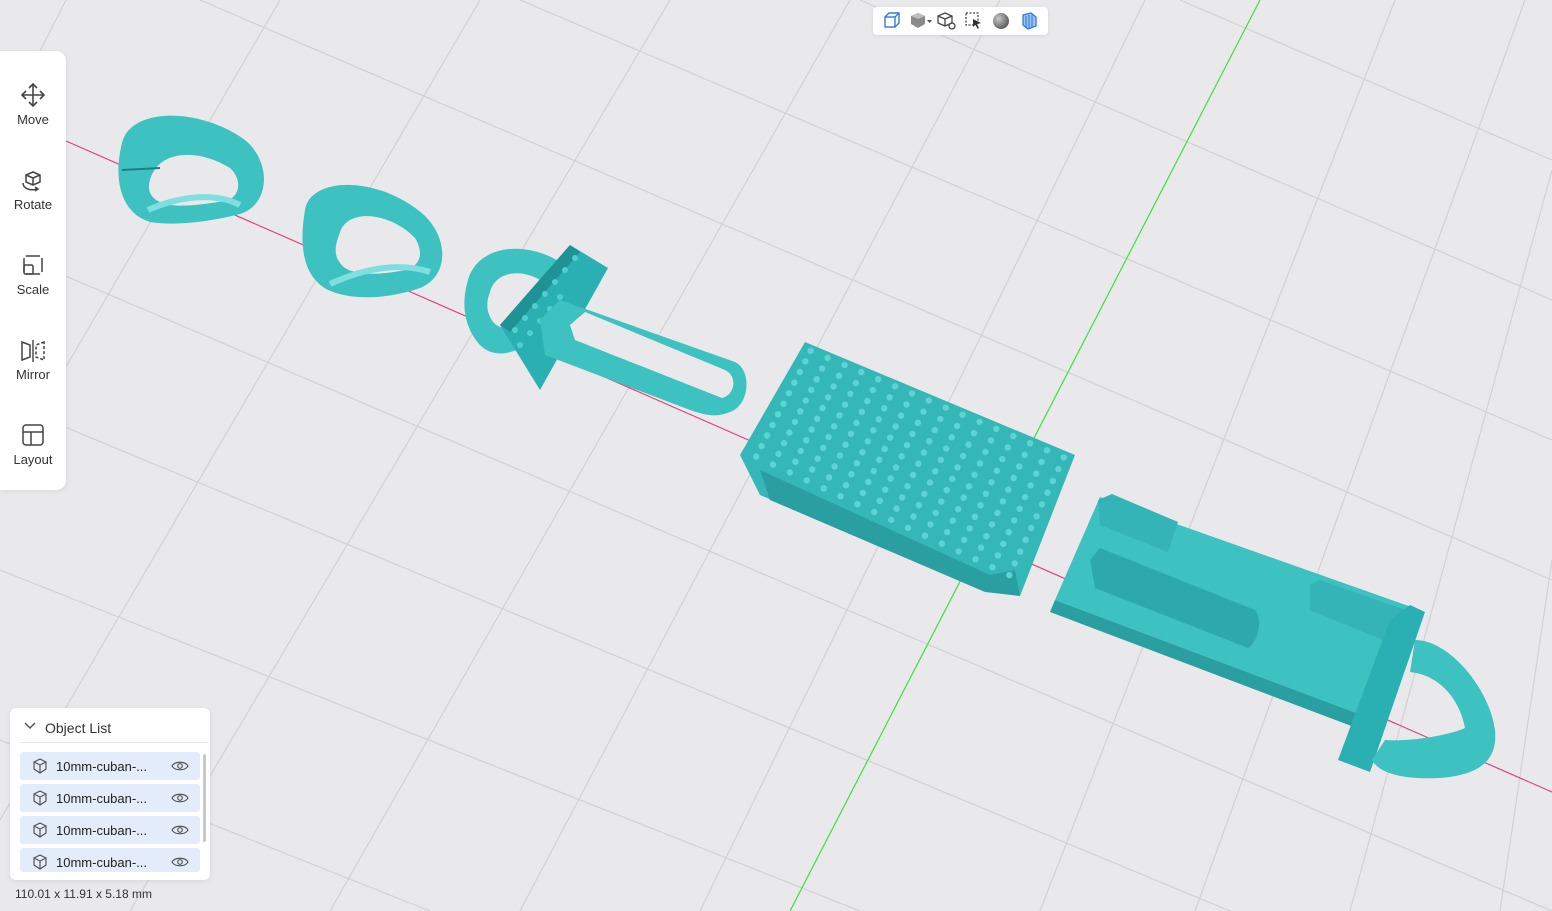  What do you see at coordinates (1001, 21) in the screenshot?
I see `shaded-sphere-icon` at bounding box center [1001, 21].